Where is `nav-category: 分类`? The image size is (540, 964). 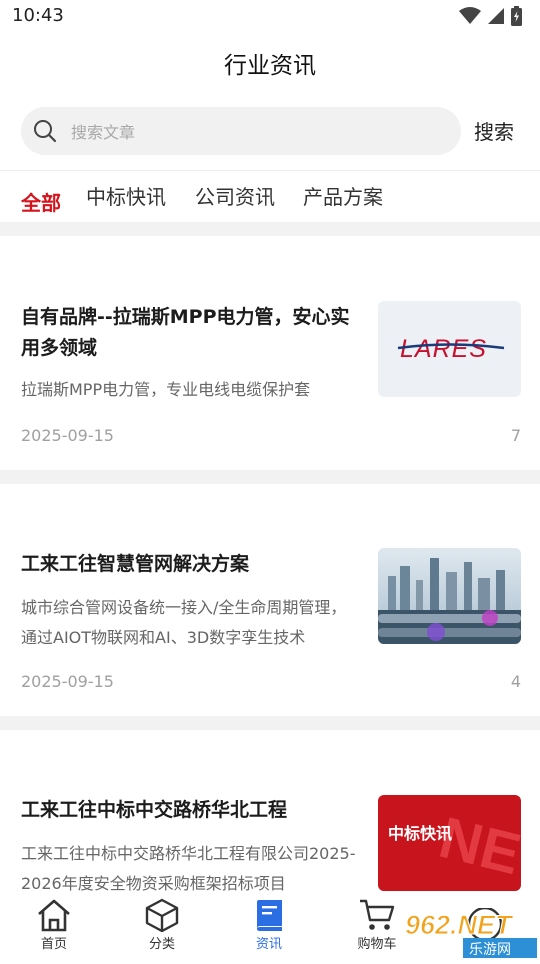 nav-category: 分类 is located at coordinates (162, 925).